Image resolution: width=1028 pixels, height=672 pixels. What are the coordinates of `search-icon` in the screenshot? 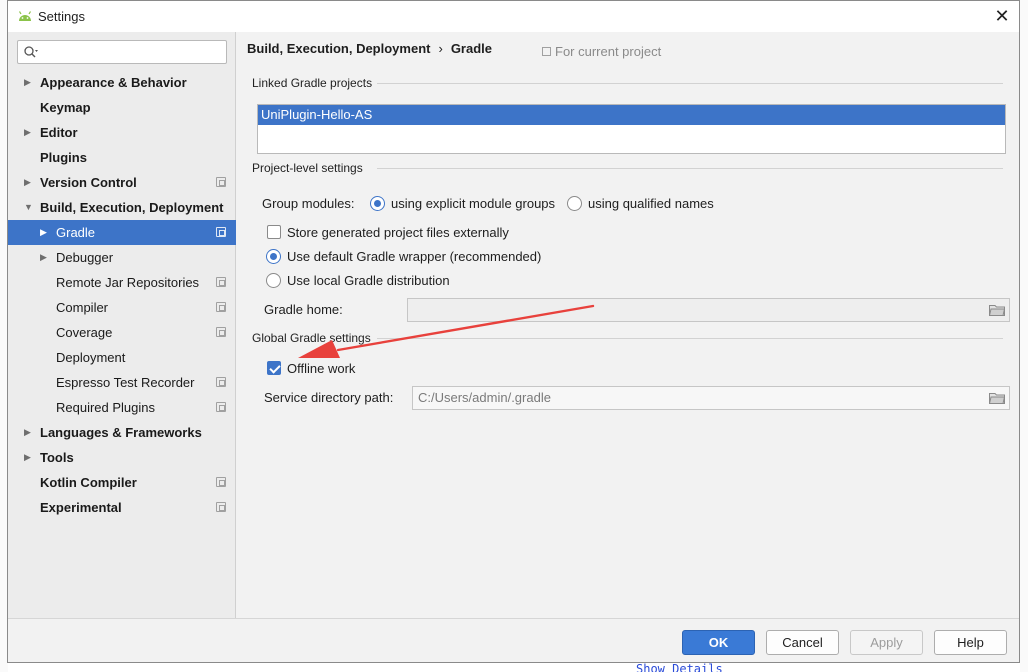 It's located at (31, 52).